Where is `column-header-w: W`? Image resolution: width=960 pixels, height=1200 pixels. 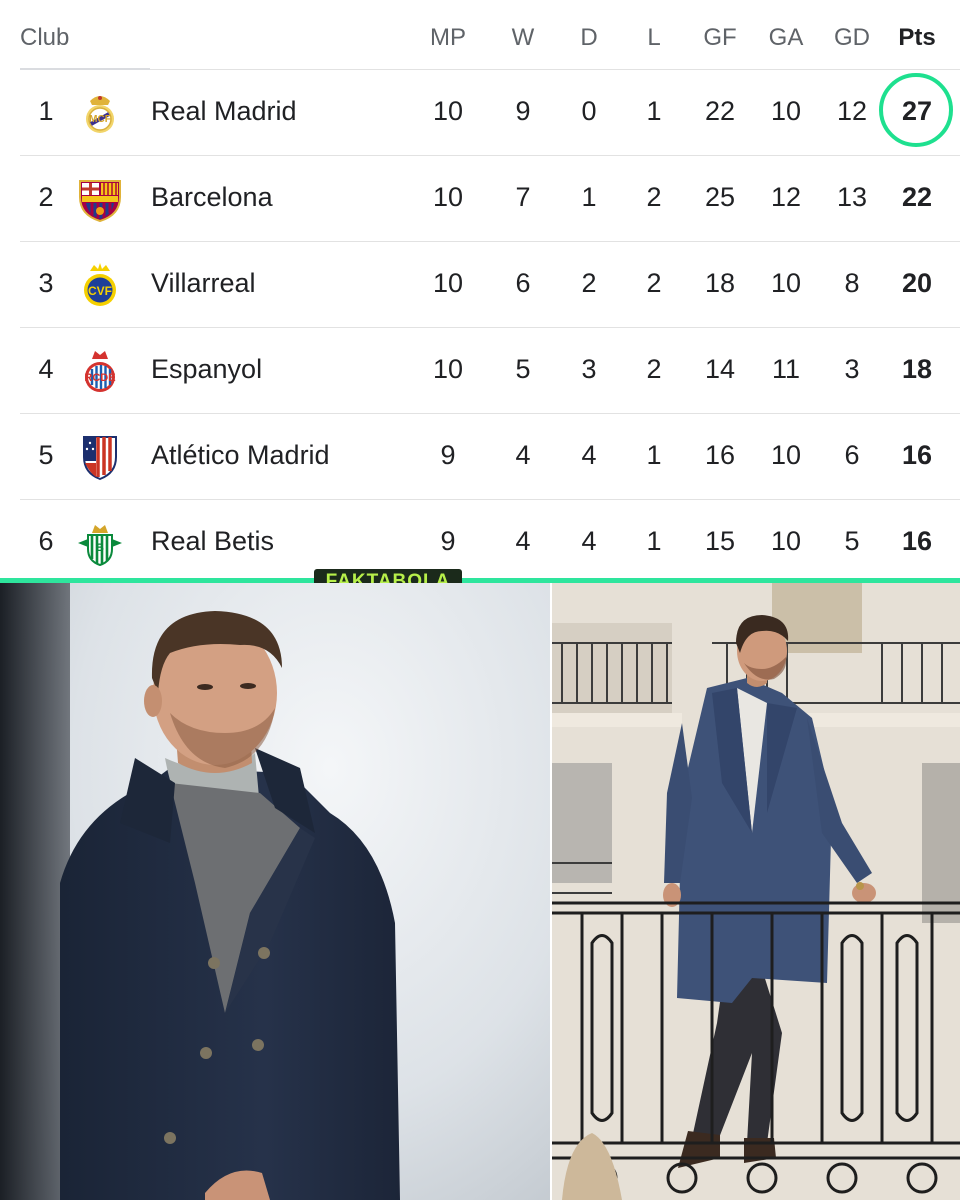 column-header-w: W is located at coordinates (523, 37).